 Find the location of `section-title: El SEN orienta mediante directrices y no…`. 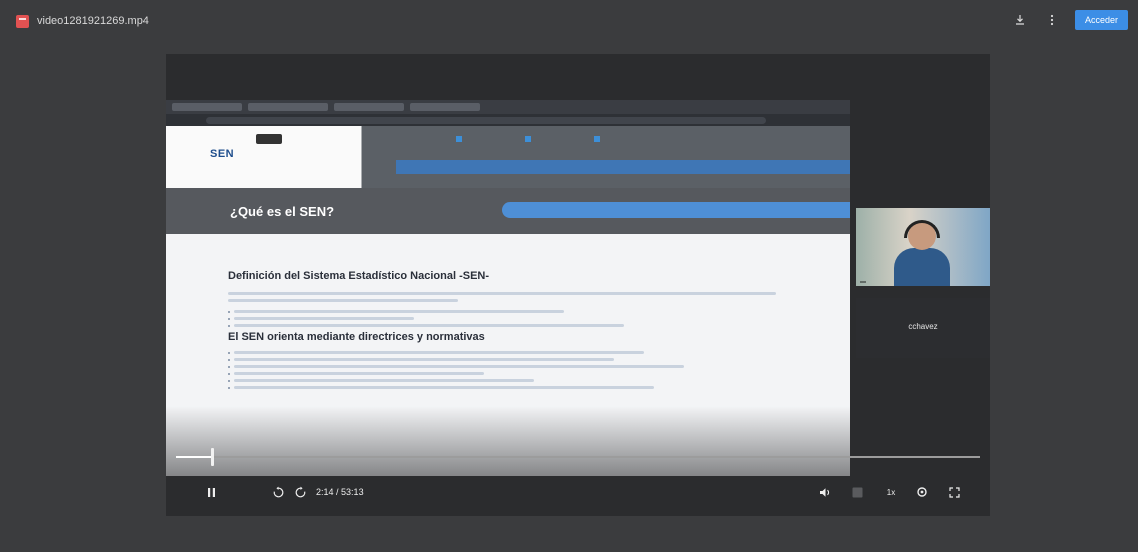

section-title: El SEN orienta mediante directrices y no… is located at coordinates (356, 337).